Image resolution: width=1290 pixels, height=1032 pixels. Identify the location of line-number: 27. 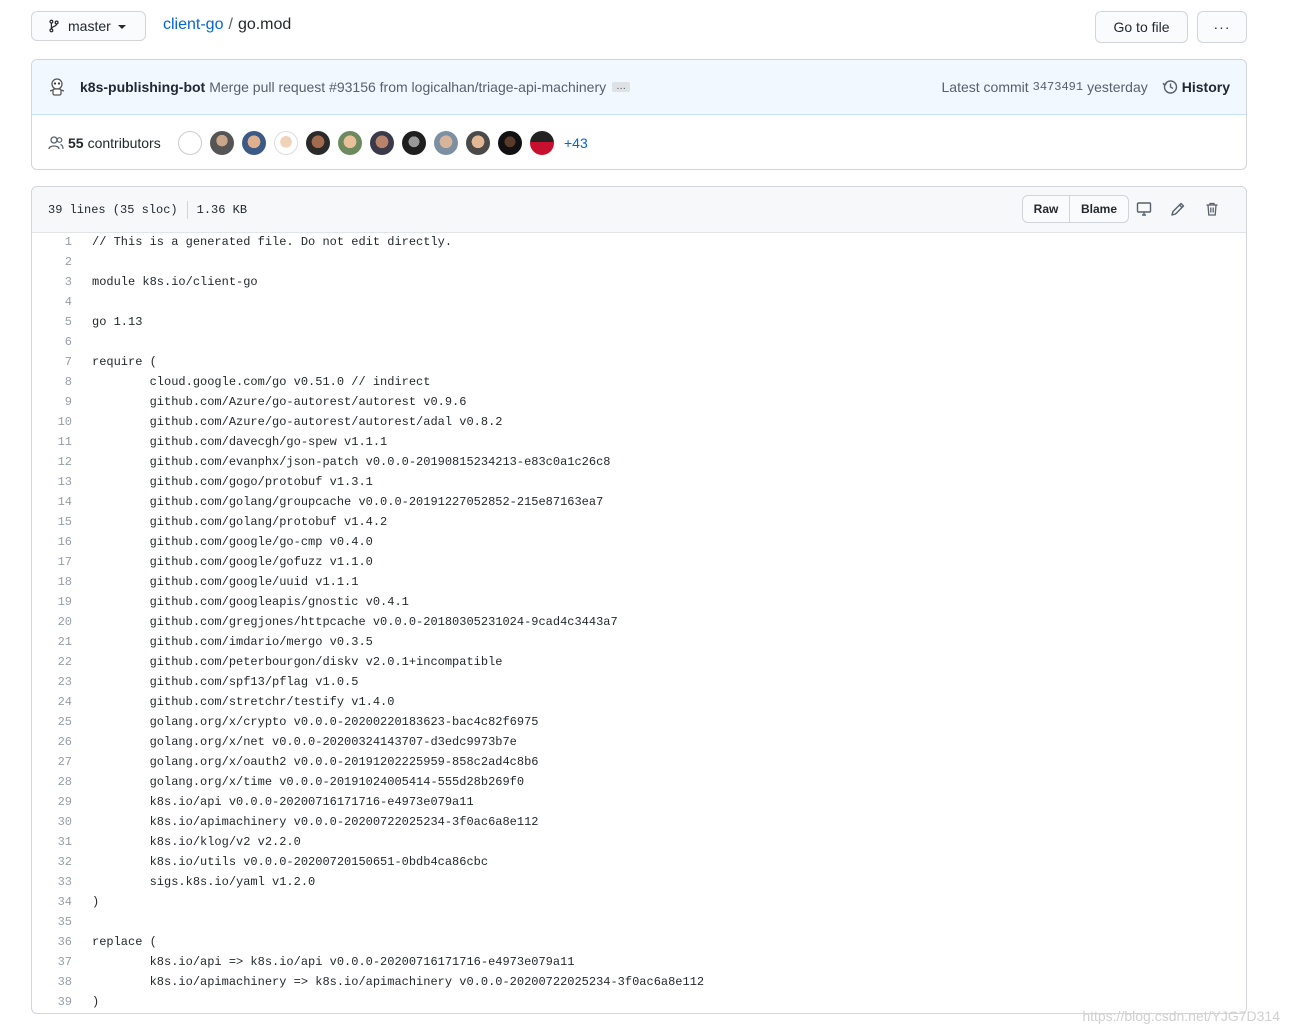
(52, 762).